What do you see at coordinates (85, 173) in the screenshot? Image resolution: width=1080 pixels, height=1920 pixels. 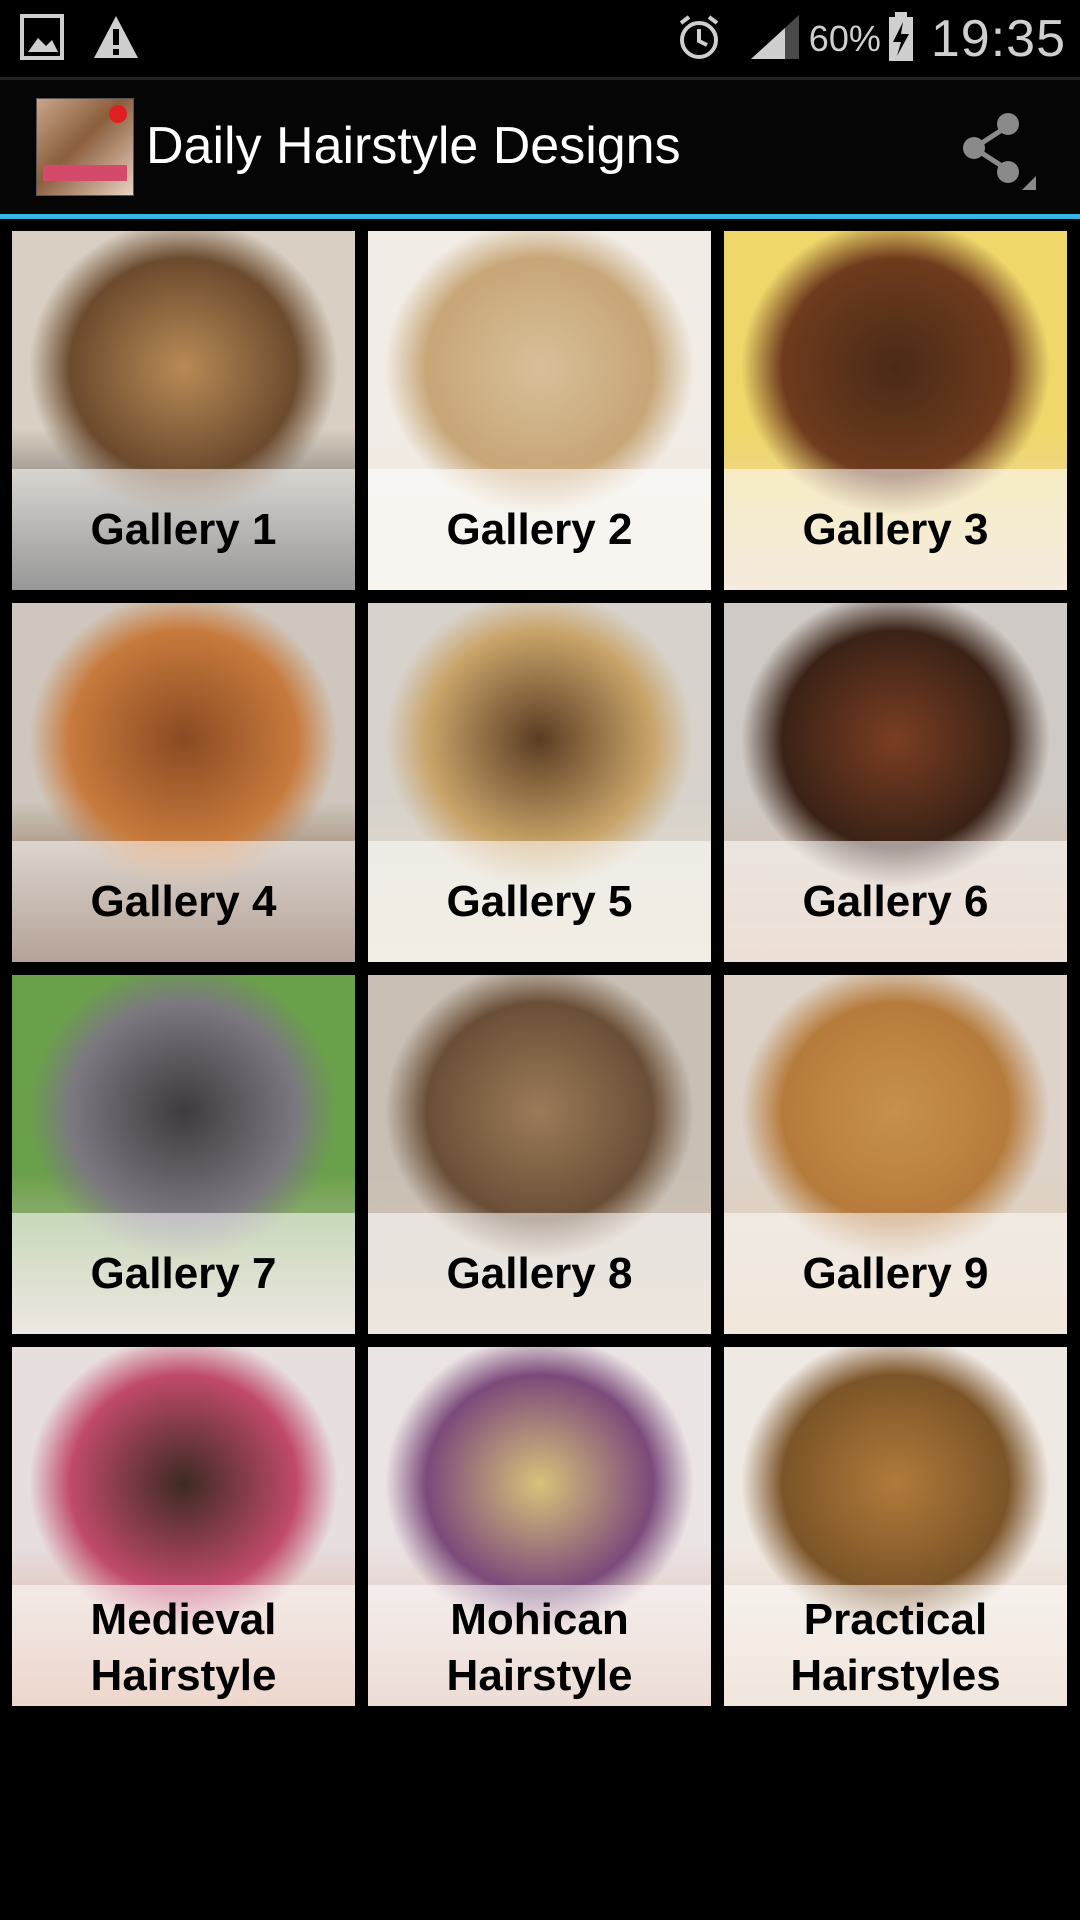 I see `app-icon-banner` at bounding box center [85, 173].